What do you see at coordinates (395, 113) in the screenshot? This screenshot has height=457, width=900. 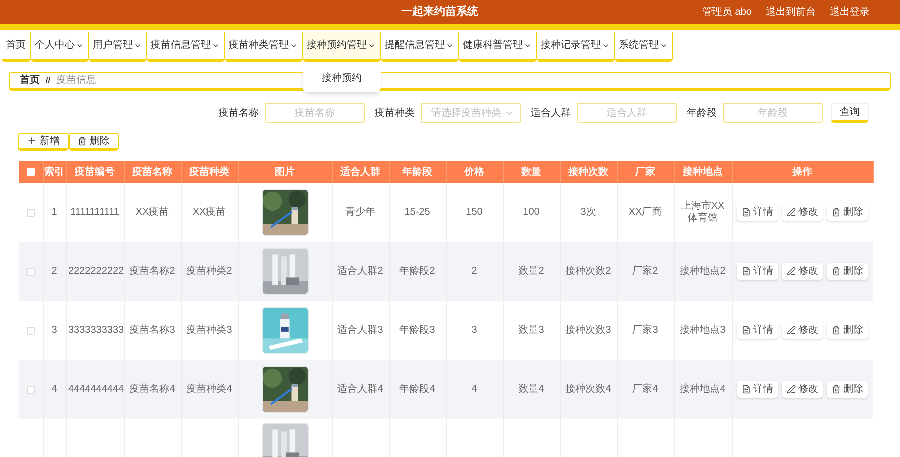 I see `field-label: 疫苗种类` at bounding box center [395, 113].